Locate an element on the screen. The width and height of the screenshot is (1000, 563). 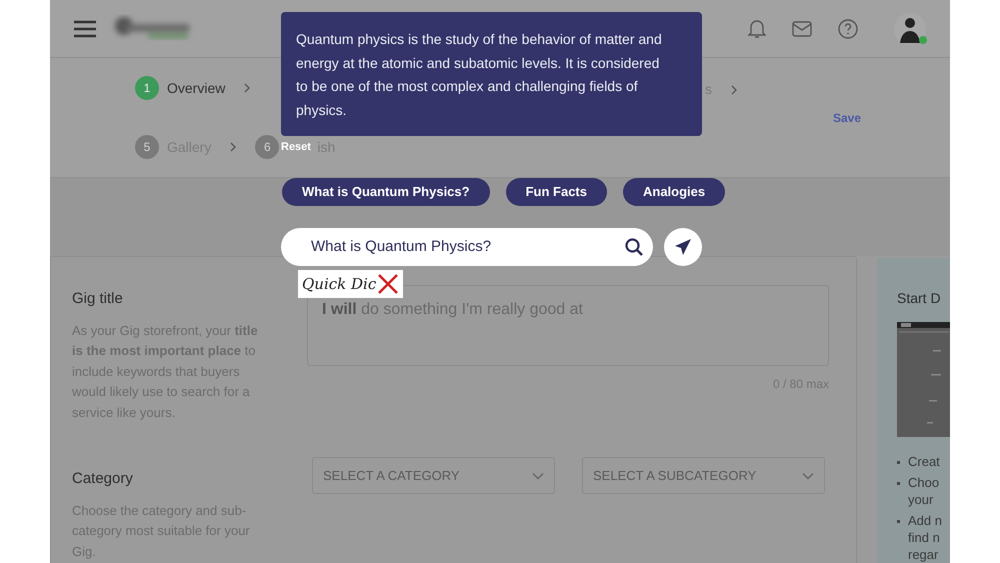
category-dropdown: SELECT A CATEGORY is located at coordinates (433, 475).